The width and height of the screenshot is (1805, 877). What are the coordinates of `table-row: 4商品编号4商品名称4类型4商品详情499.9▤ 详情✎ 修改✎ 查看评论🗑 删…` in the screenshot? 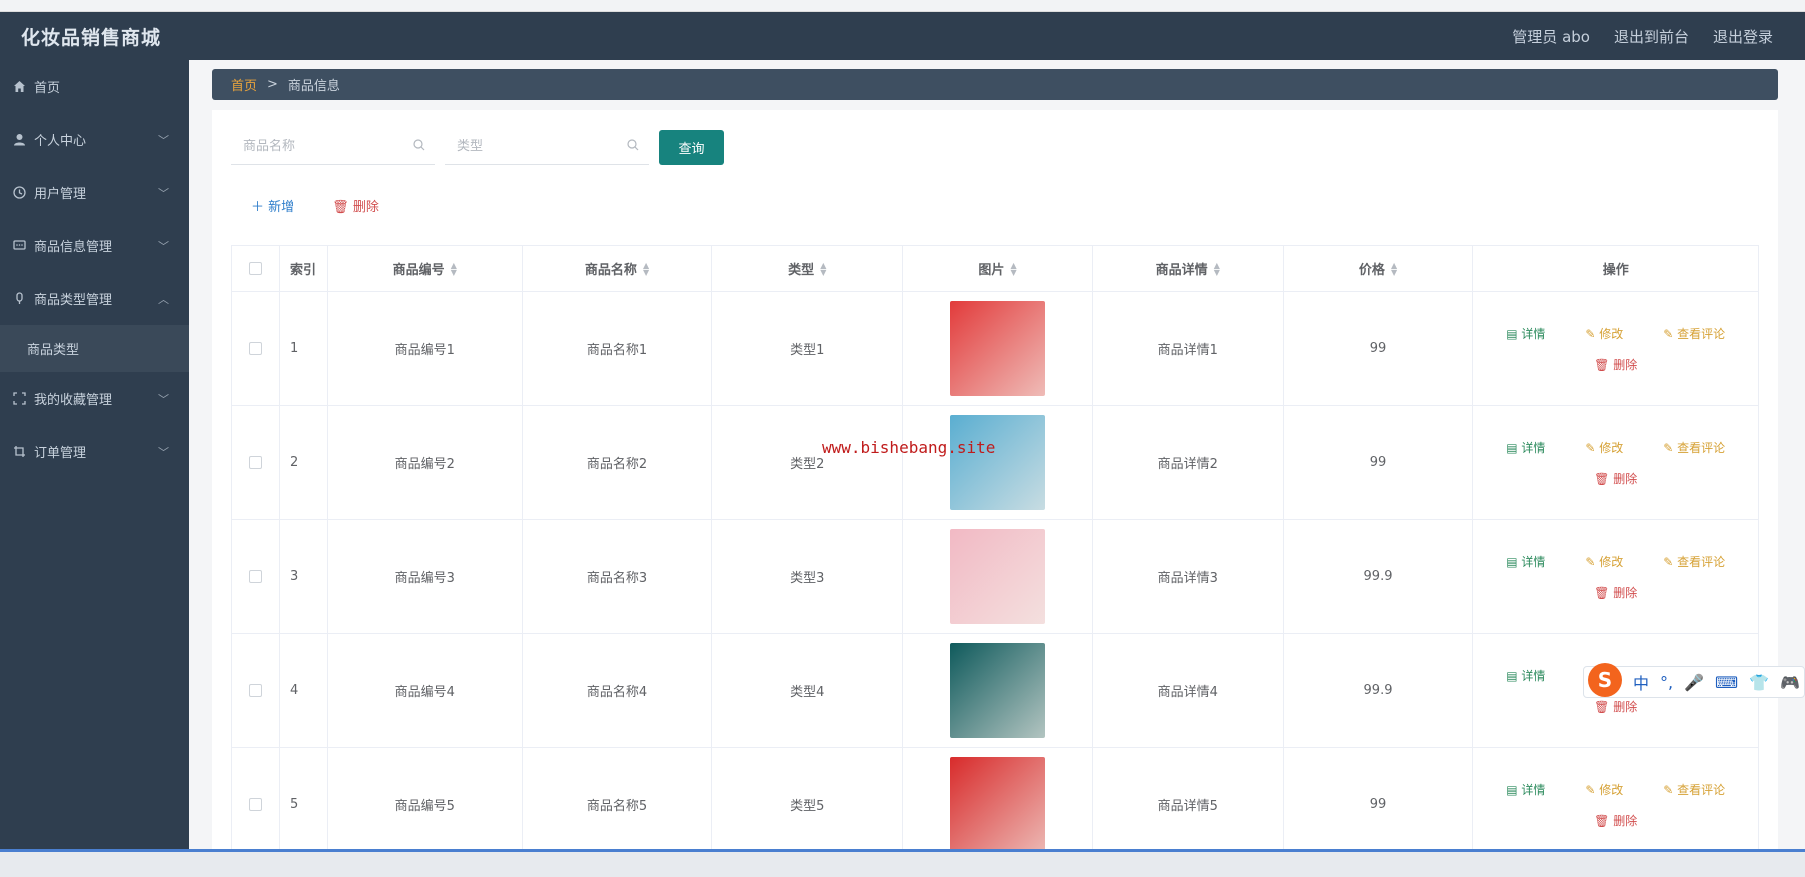 It's located at (995, 691).